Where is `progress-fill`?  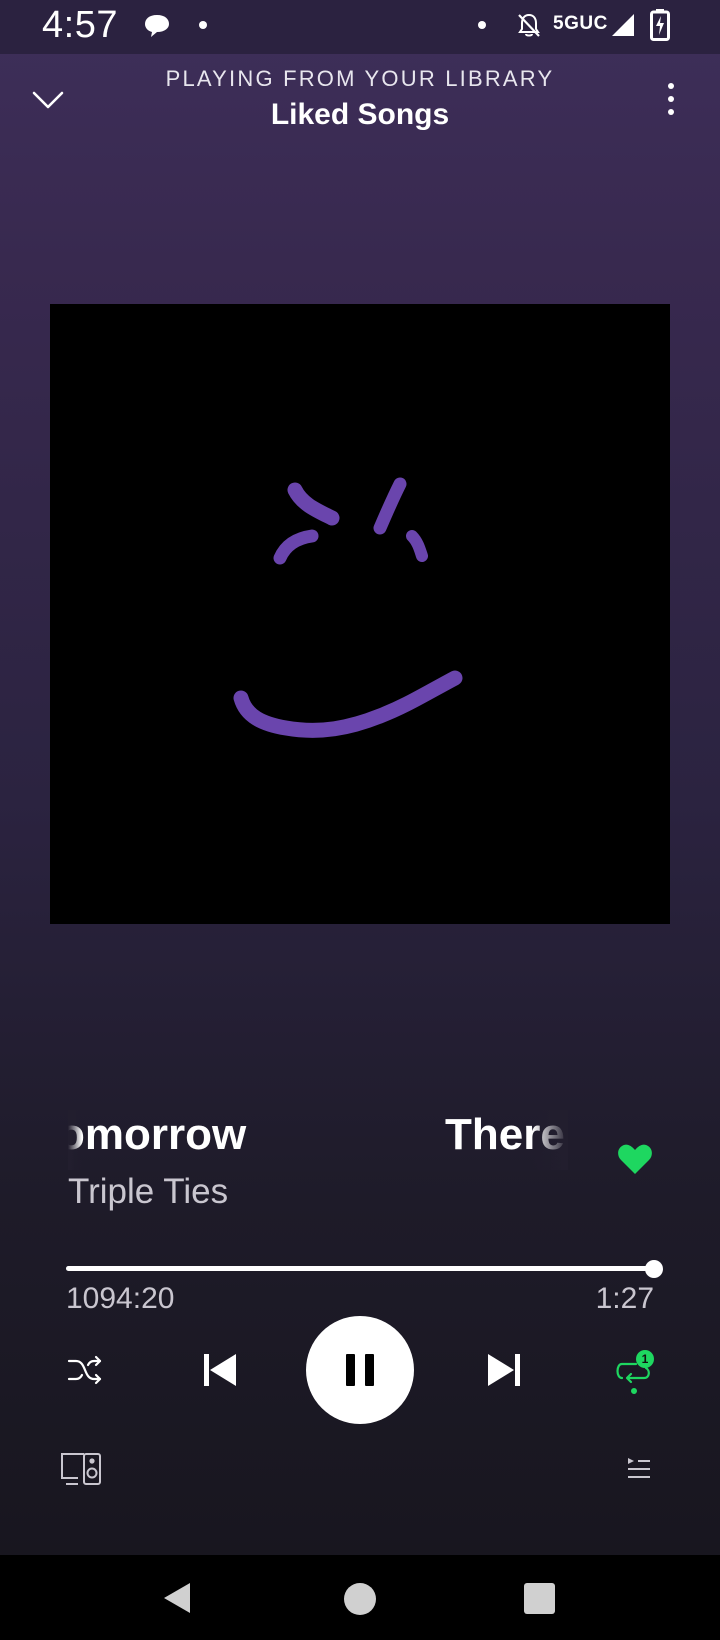
progress-fill is located at coordinates (361, 1268).